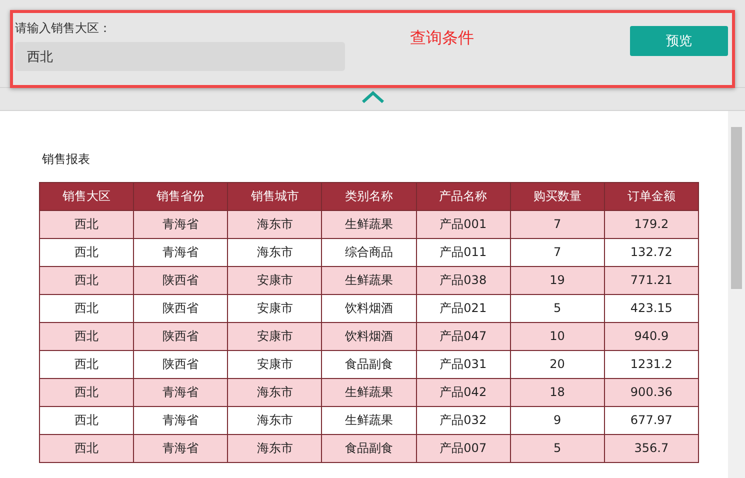 This screenshot has width=745, height=478. Describe the element at coordinates (463, 336) in the screenshot. I see `table-cell: 产品047` at that location.